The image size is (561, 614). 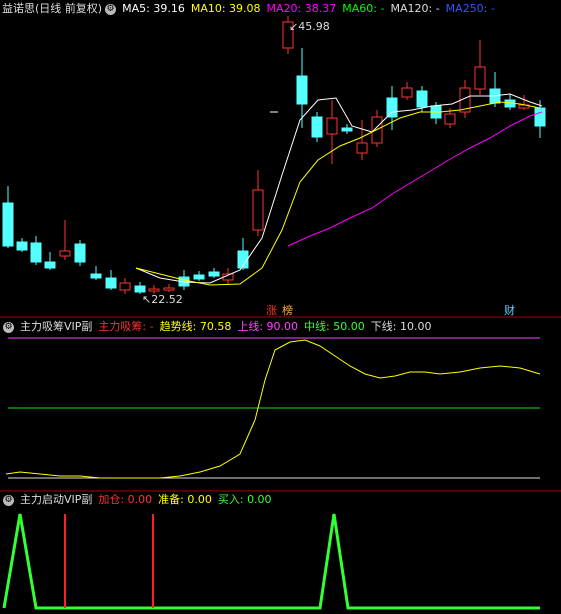 What do you see at coordinates (271, 310) in the screenshot?
I see `zhang-marker: 涨` at bounding box center [271, 310].